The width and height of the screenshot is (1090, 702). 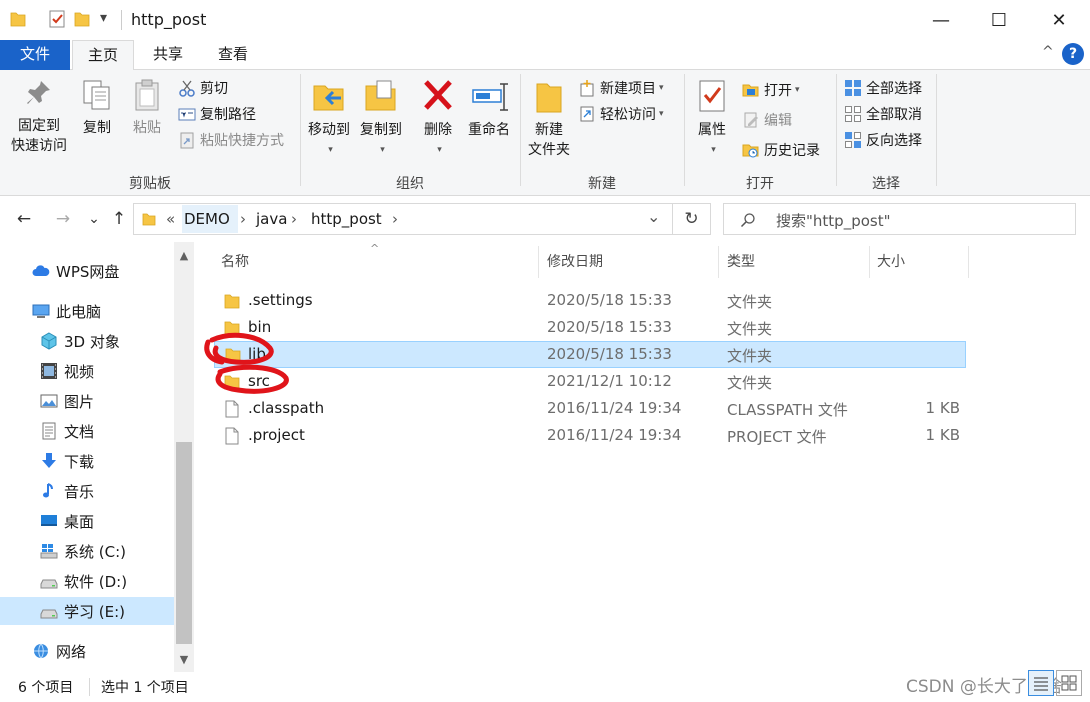 What do you see at coordinates (549, 119) in the screenshot?
I see `new-folder-button: 新建 文件夹` at bounding box center [549, 119].